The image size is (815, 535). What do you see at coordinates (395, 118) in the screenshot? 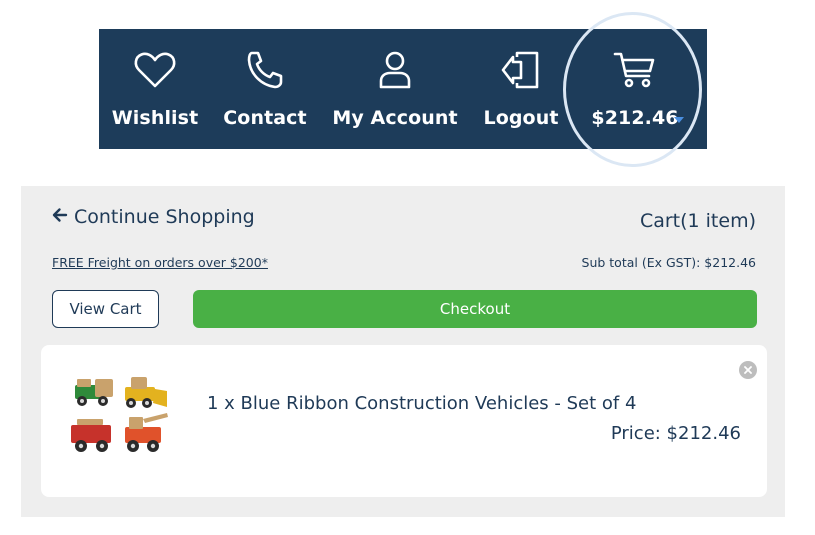
I see `nav-my-account-label: My Account` at bounding box center [395, 118].